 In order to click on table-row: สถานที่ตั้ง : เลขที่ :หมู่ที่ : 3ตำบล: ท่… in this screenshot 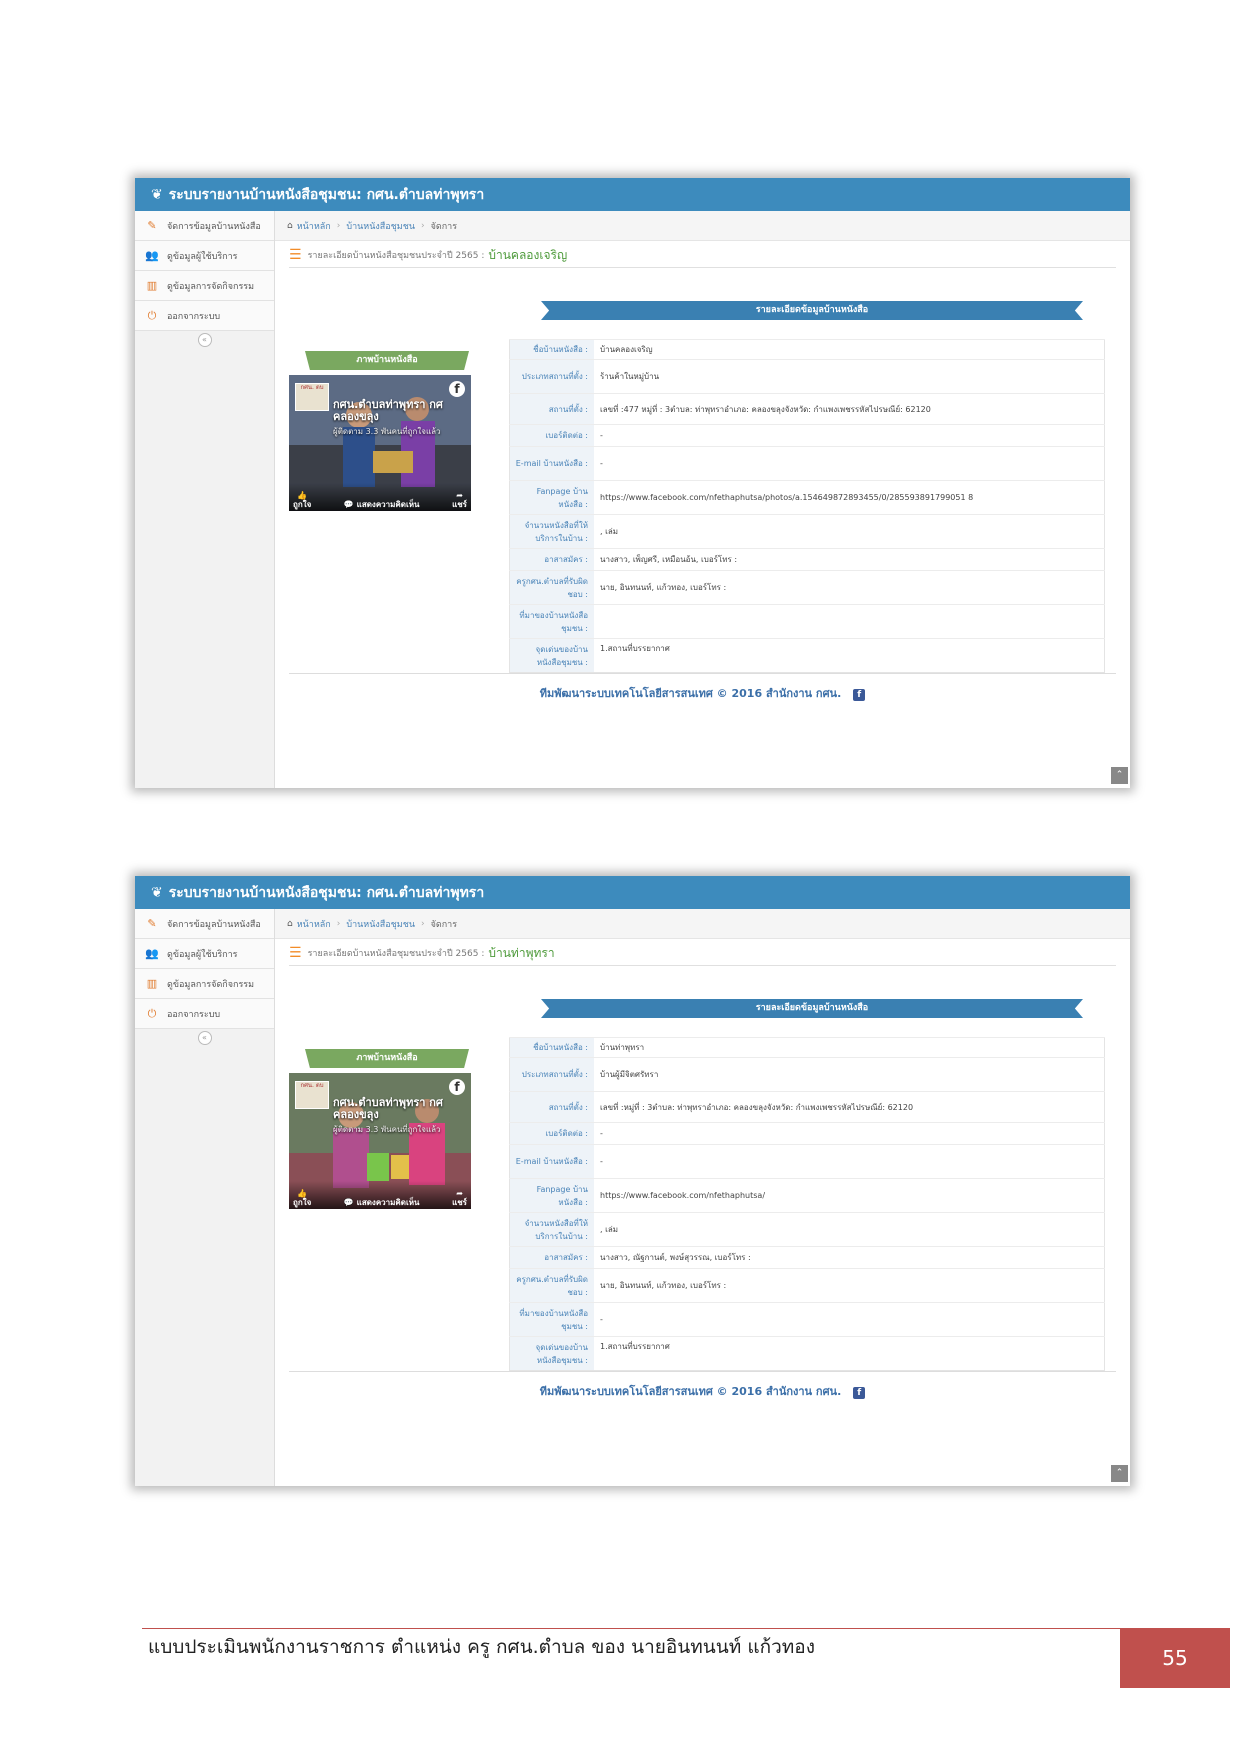, I will do `click(807, 1107)`.